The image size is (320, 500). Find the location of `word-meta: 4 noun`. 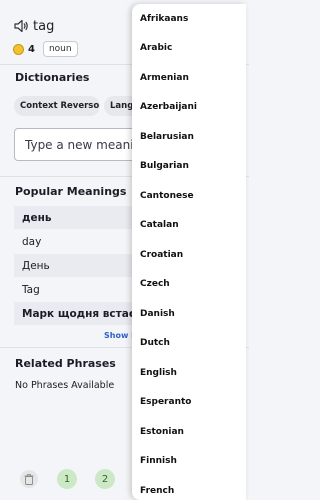

word-meta: 4 noun is located at coordinates (45, 49).